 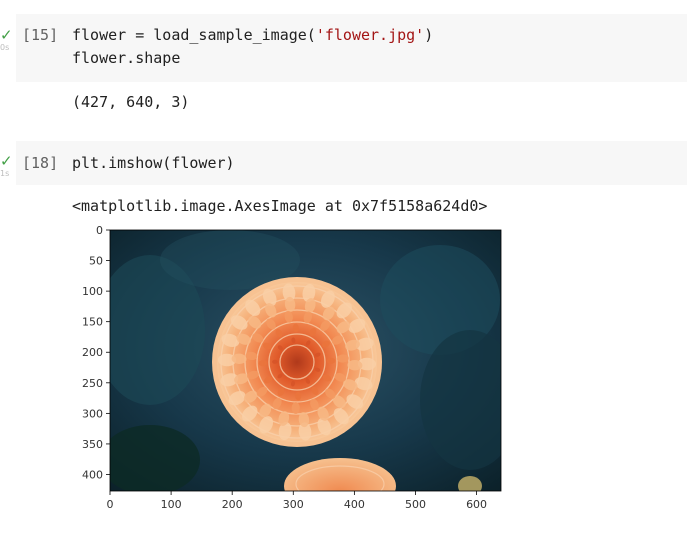 What do you see at coordinates (92, 474) in the screenshot?
I see `y-tick-label: 400` at bounding box center [92, 474].